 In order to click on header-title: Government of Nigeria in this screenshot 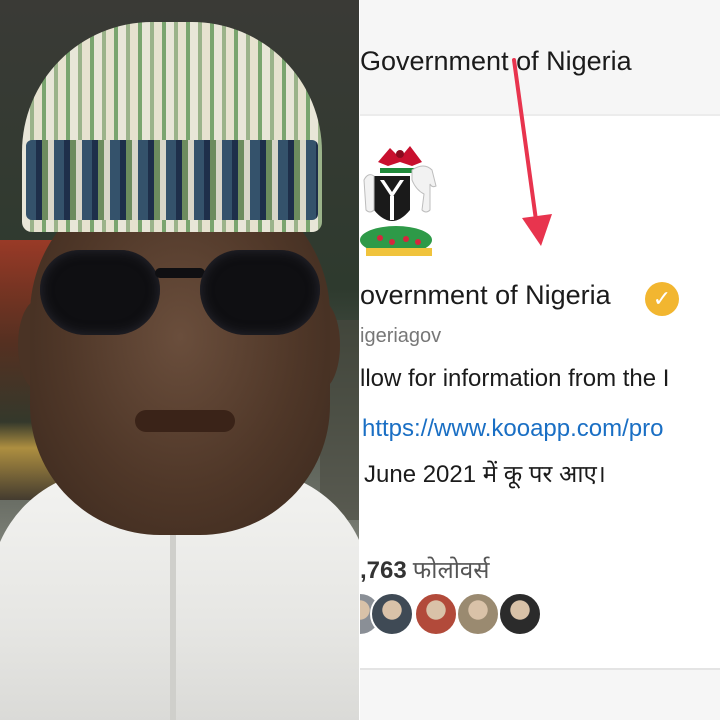, I will do `click(496, 61)`.